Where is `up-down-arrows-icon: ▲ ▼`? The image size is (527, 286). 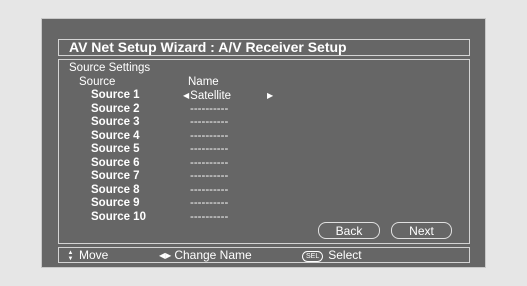 up-down-arrows-icon: ▲ ▼ is located at coordinates (70, 256).